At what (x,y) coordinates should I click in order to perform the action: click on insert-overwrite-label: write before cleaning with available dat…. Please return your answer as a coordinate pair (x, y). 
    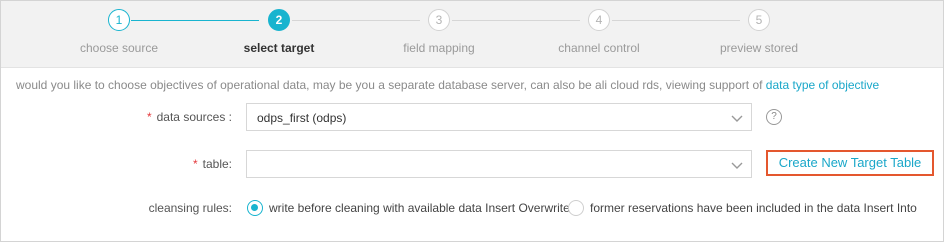
    Looking at the image, I should click on (419, 208).